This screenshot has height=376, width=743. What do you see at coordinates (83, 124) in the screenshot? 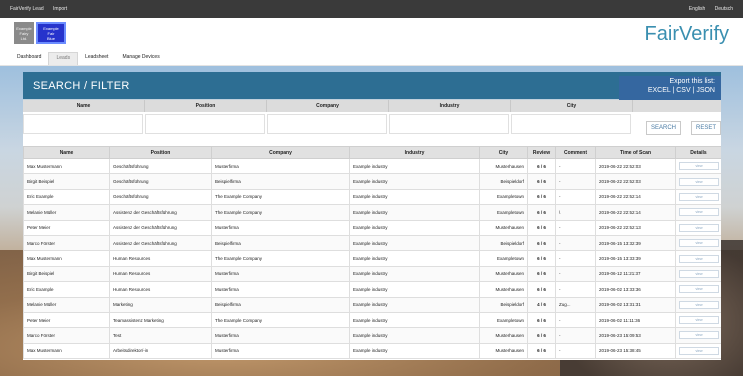
I see `filter-name-input` at bounding box center [83, 124].